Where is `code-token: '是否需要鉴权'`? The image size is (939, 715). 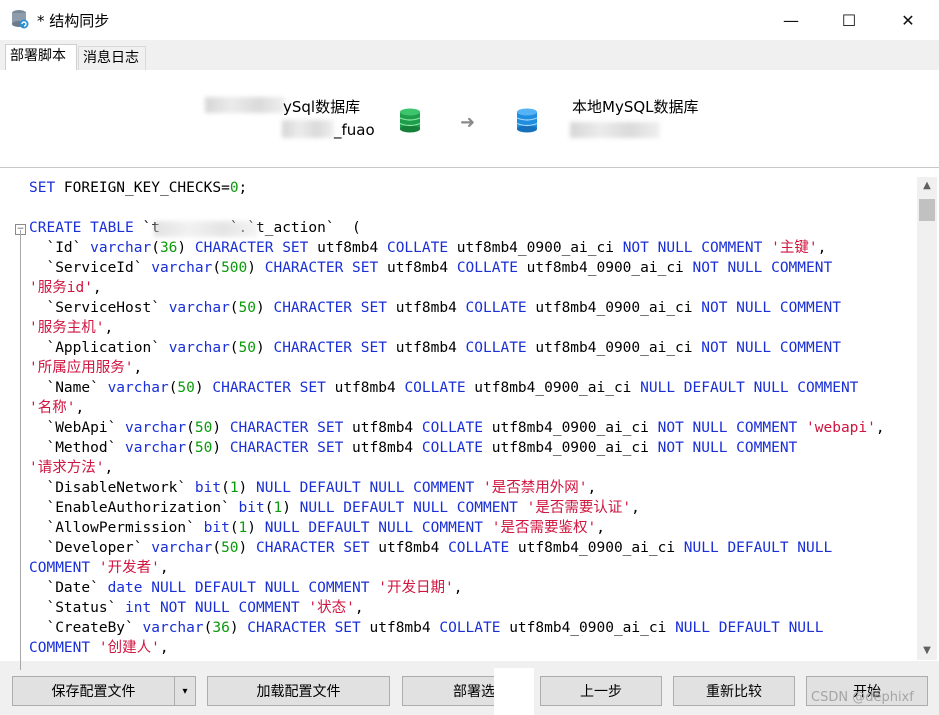
code-token: '是否需要鉴权' is located at coordinates (544, 528).